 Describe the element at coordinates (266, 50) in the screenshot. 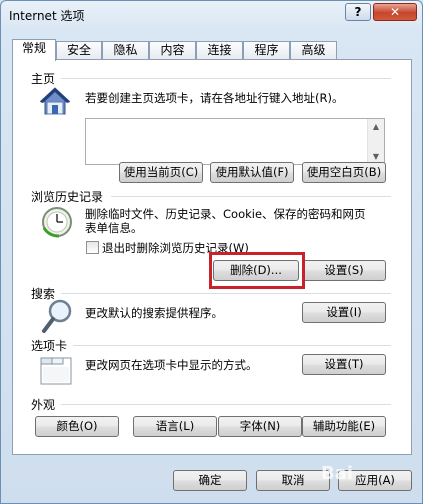

I see `tab-programs: 程序` at that location.